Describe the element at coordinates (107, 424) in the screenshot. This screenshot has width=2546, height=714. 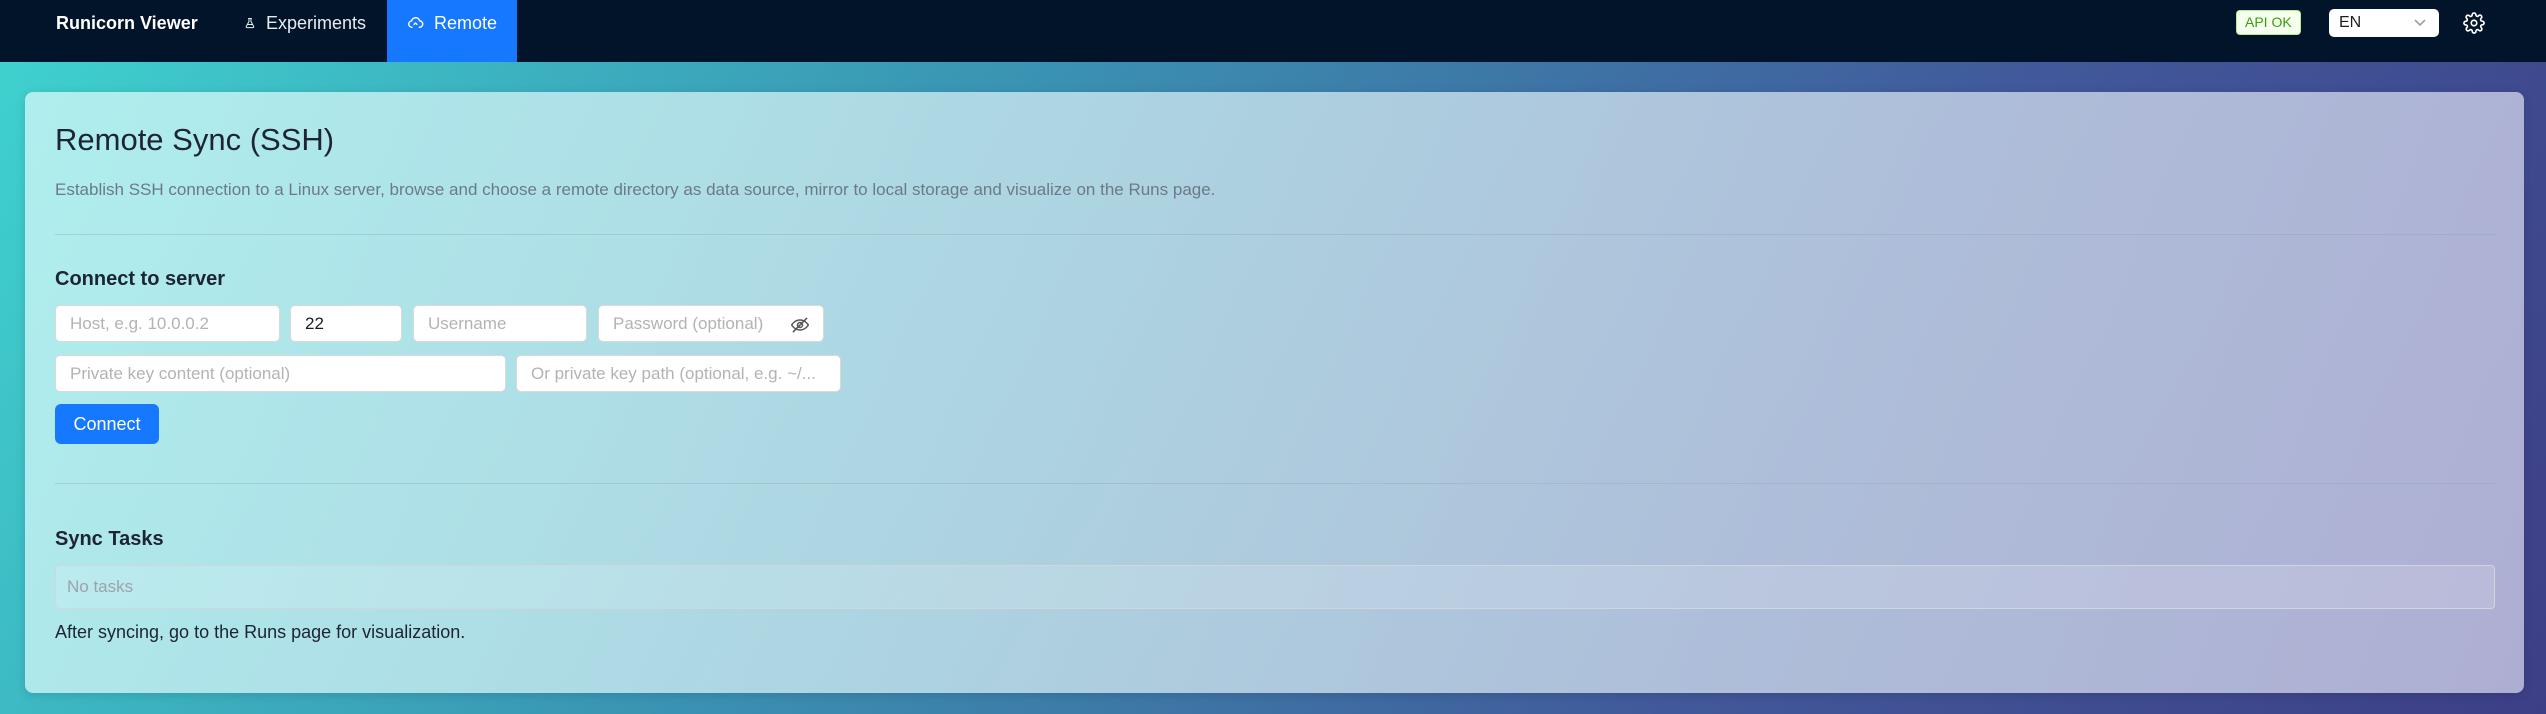
I see `connect-button: Connect` at that location.